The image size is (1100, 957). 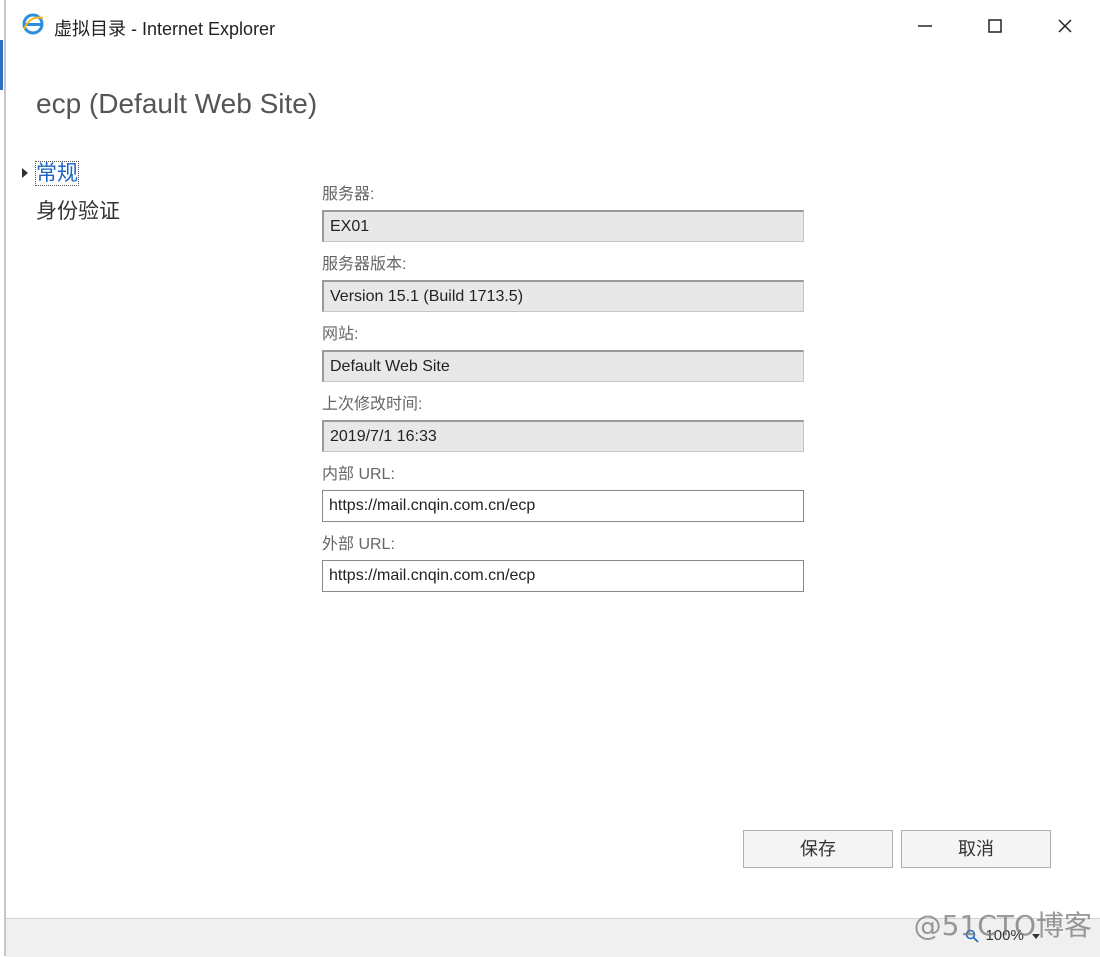 What do you see at coordinates (563, 436) in the screenshot?
I see `last-modified-value: 2019/7/1 16:33` at bounding box center [563, 436].